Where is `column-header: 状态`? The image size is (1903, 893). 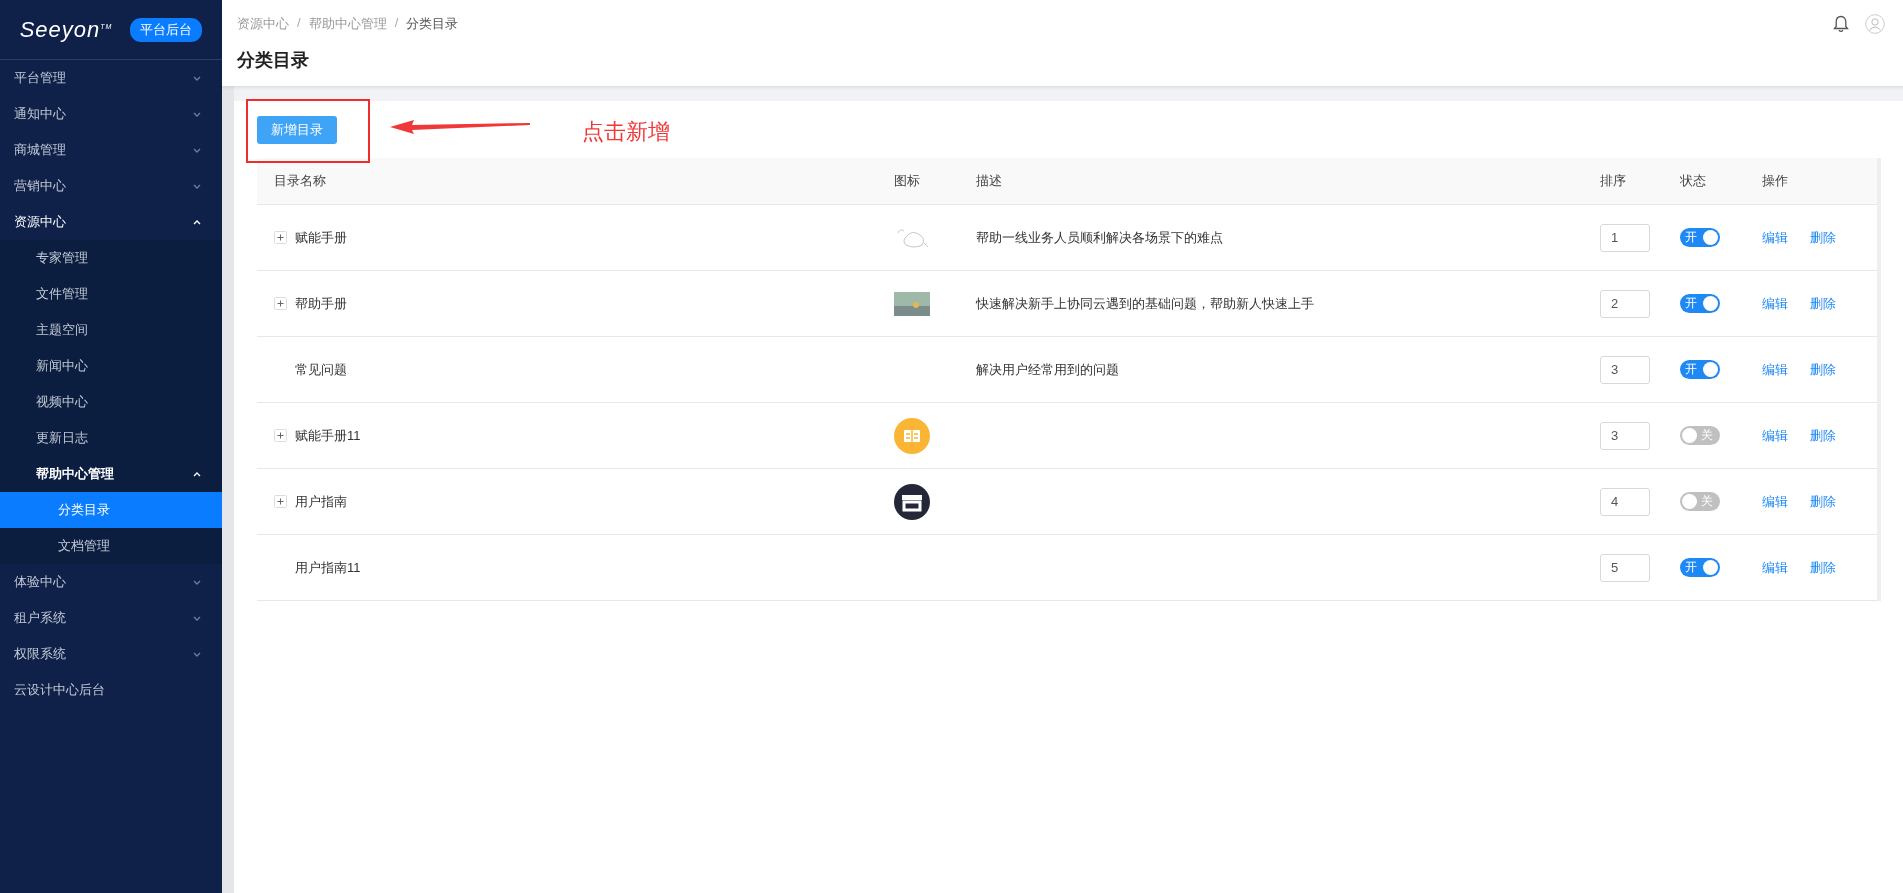 column-header: 状态 is located at coordinates (1693, 181).